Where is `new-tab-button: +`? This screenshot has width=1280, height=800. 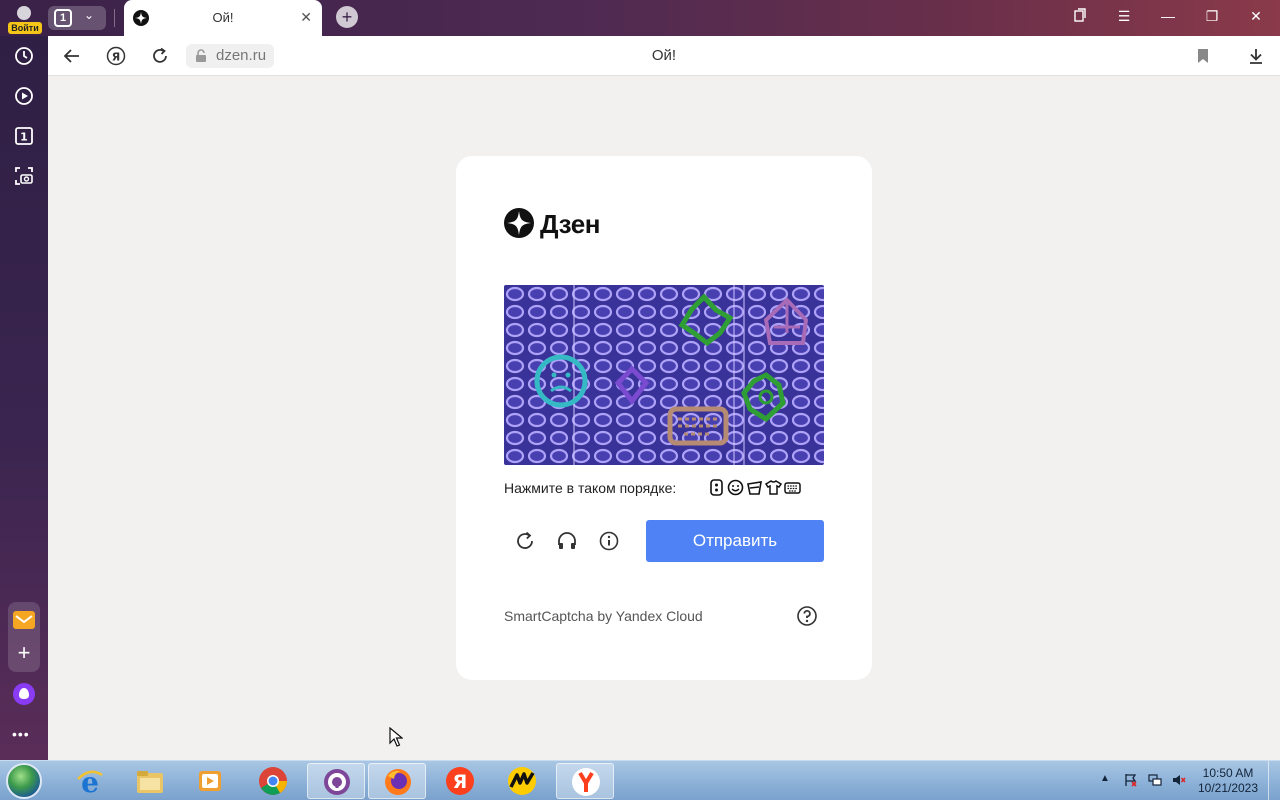
new-tab-button: + is located at coordinates (347, 17).